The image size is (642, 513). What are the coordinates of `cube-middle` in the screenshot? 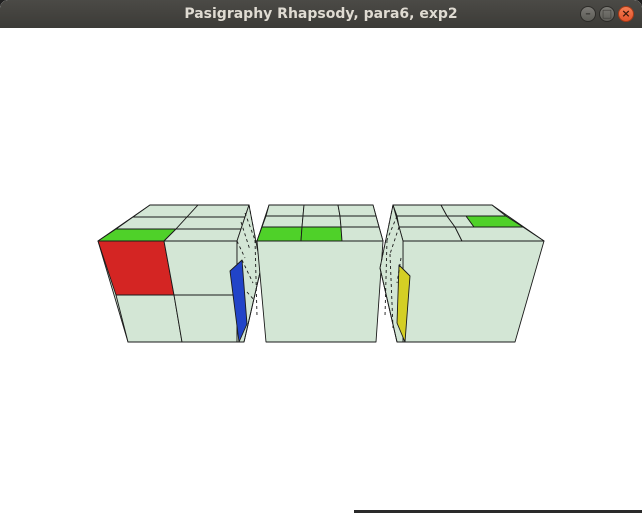 It's located at (320, 273).